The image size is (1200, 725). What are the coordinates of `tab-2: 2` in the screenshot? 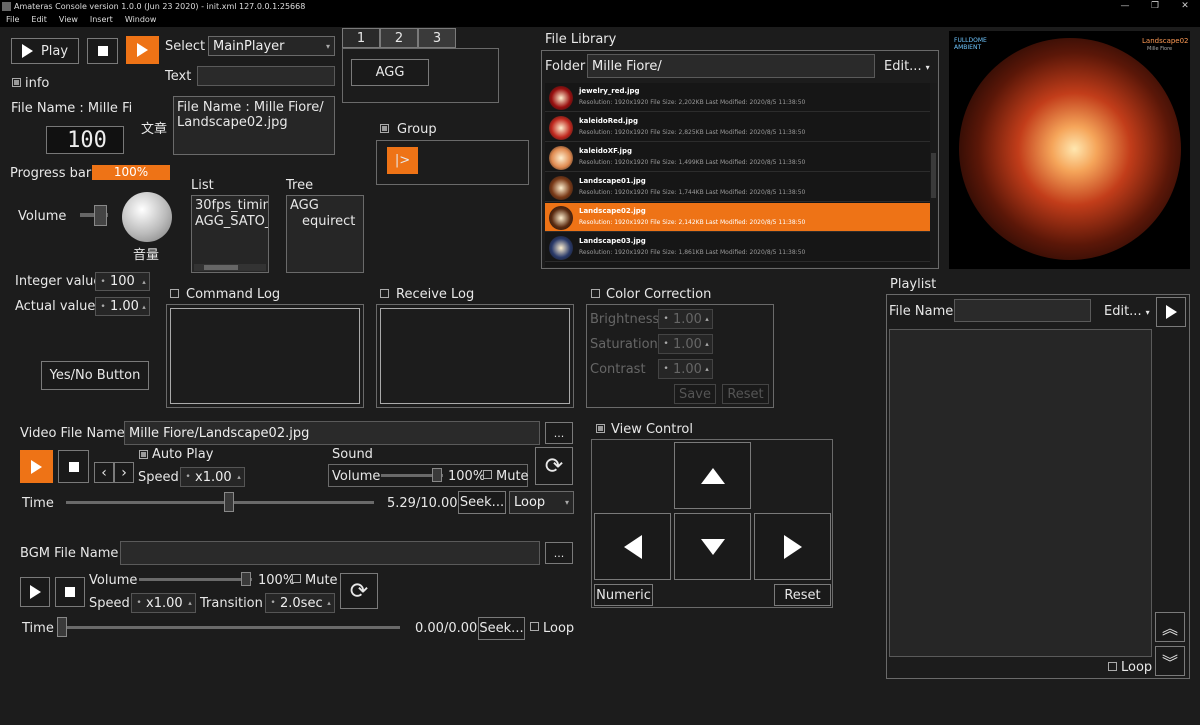 It's located at (399, 38).